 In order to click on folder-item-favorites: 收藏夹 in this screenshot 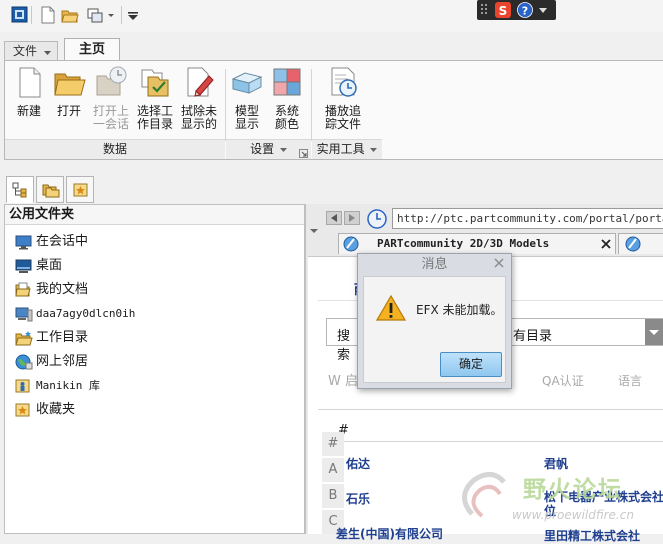, I will do `click(45, 410)`.